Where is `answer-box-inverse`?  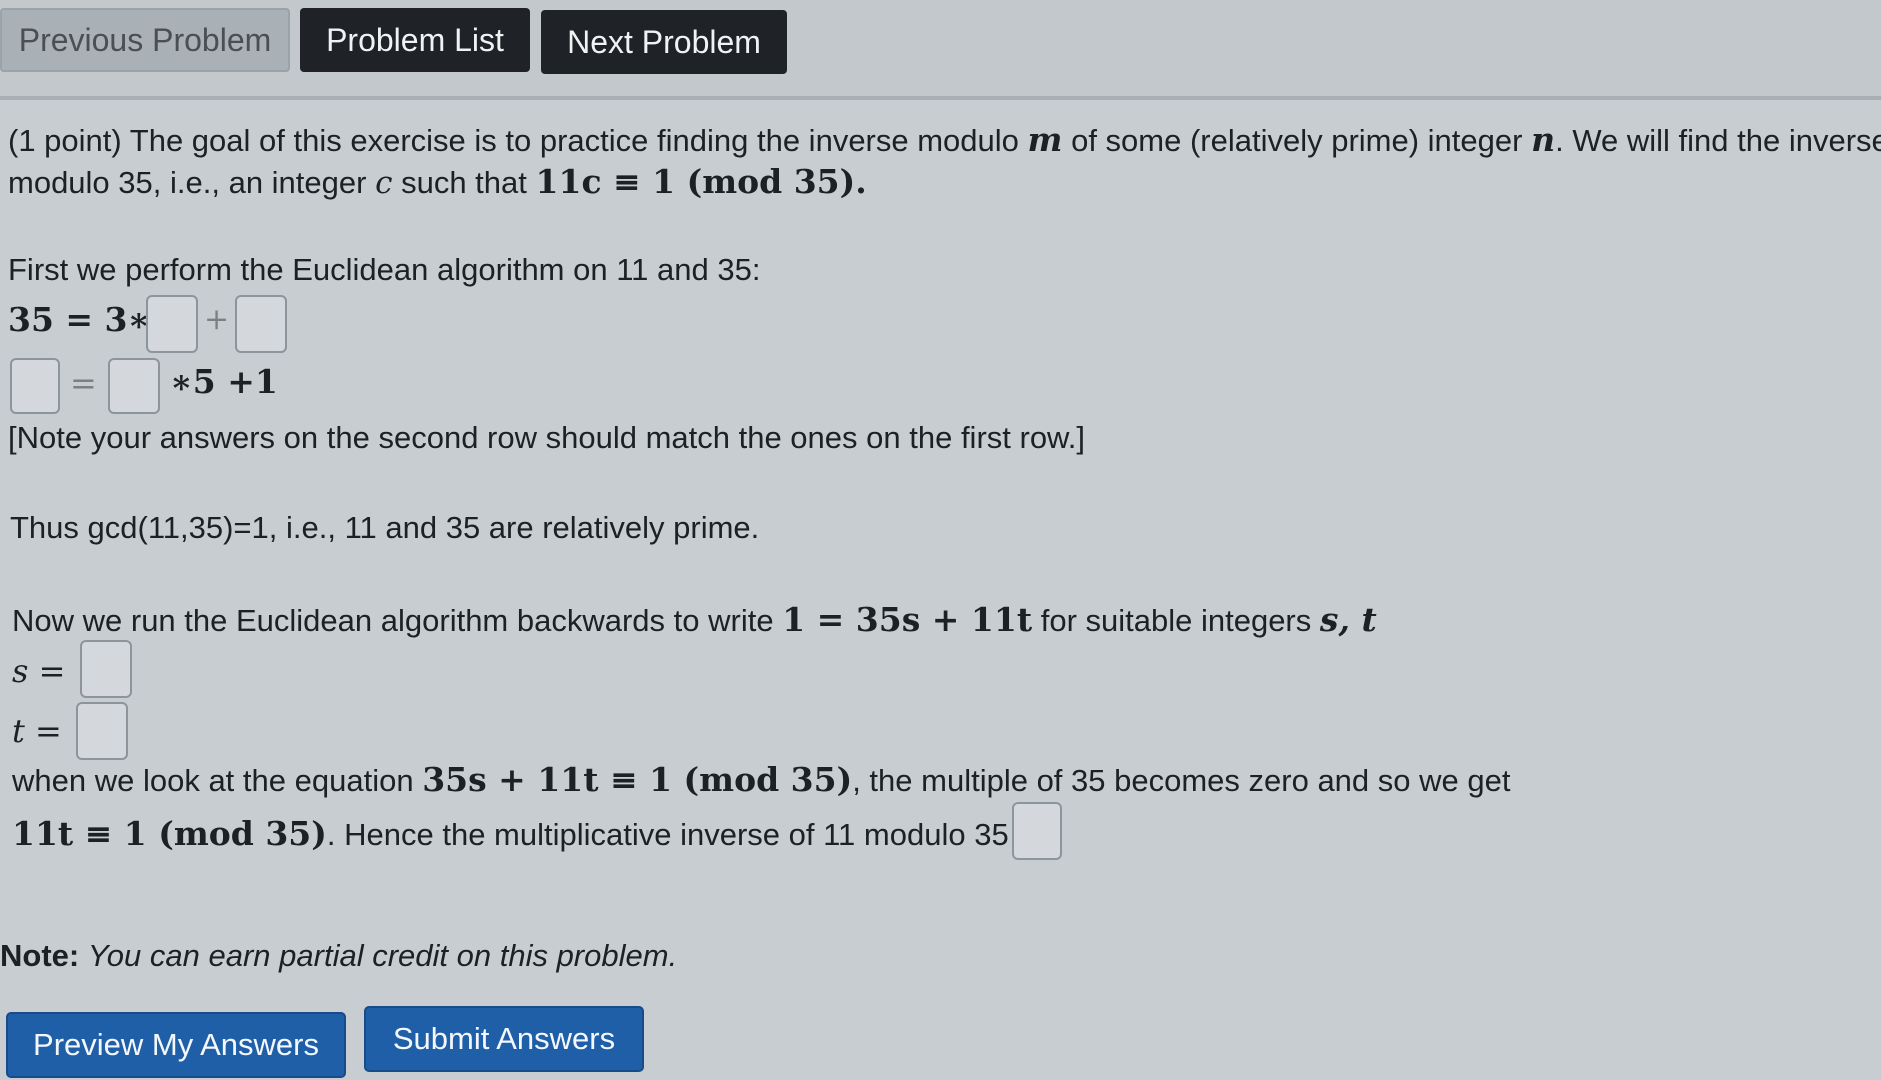
answer-box-inverse is located at coordinates (1037, 831).